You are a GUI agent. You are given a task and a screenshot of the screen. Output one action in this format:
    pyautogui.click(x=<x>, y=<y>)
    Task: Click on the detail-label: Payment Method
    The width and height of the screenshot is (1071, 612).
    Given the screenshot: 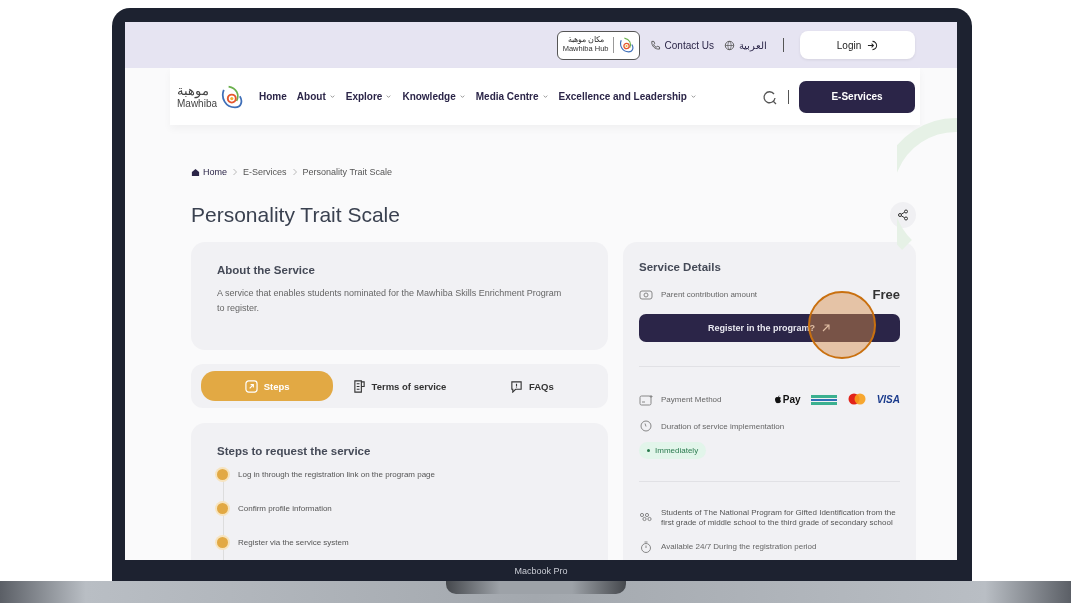 What is the action you would take?
    pyautogui.click(x=691, y=399)
    